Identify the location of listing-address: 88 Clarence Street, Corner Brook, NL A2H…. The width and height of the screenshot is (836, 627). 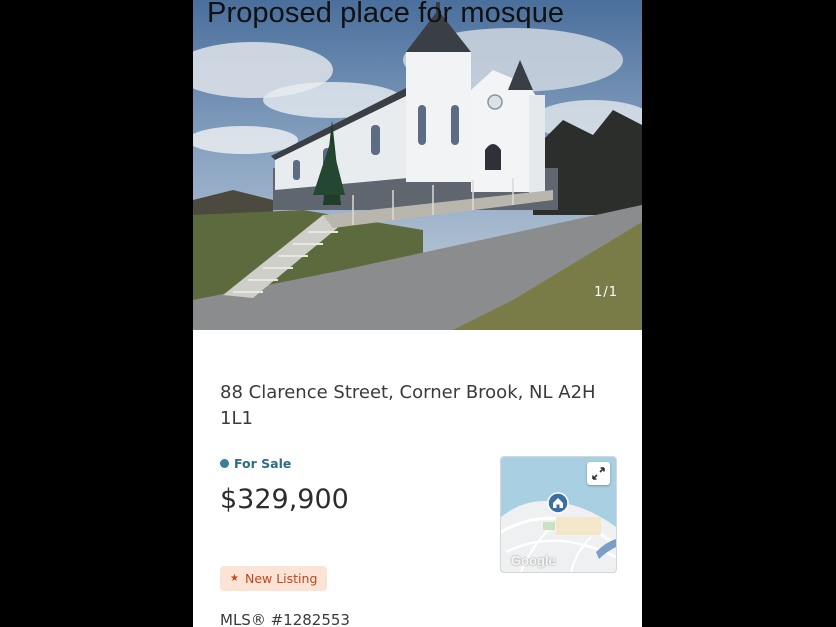
(408, 405).